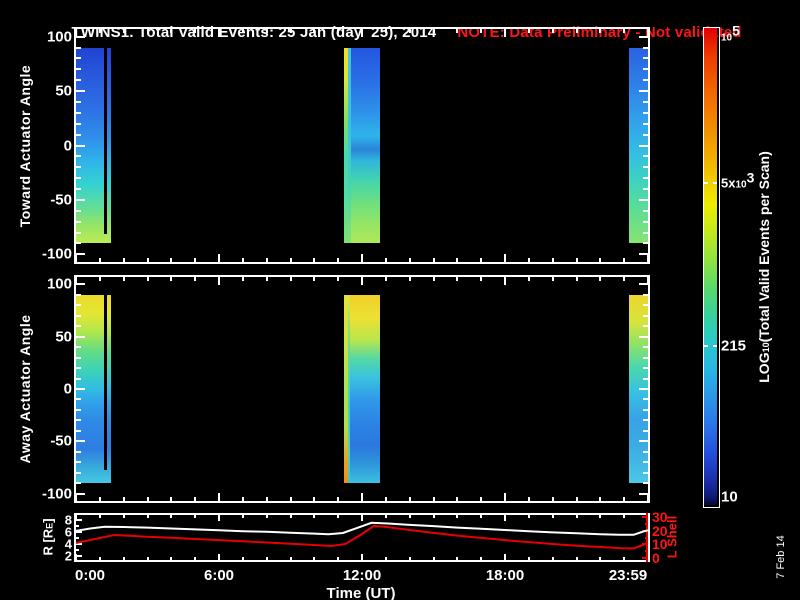  Describe the element at coordinates (706, 183) in the screenshot. I see `colorbar-tick` at that location.